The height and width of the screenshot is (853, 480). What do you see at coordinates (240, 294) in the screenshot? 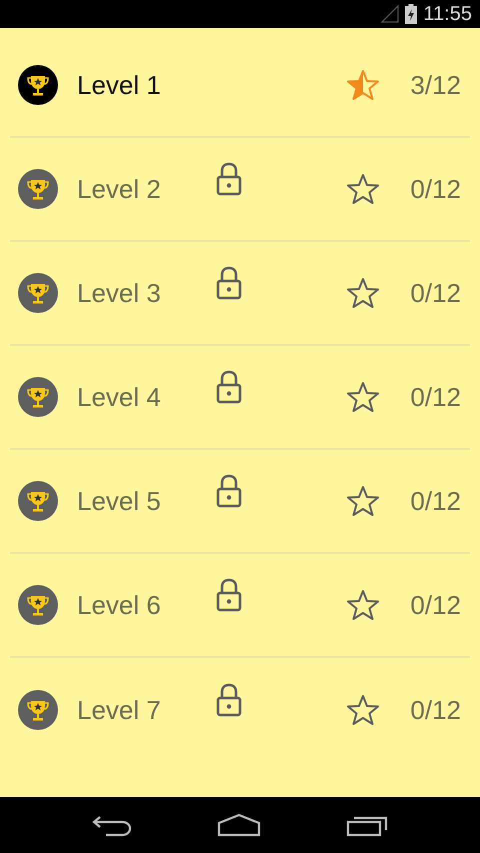
I see `level-row: Level 3 0/12` at bounding box center [240, 294].